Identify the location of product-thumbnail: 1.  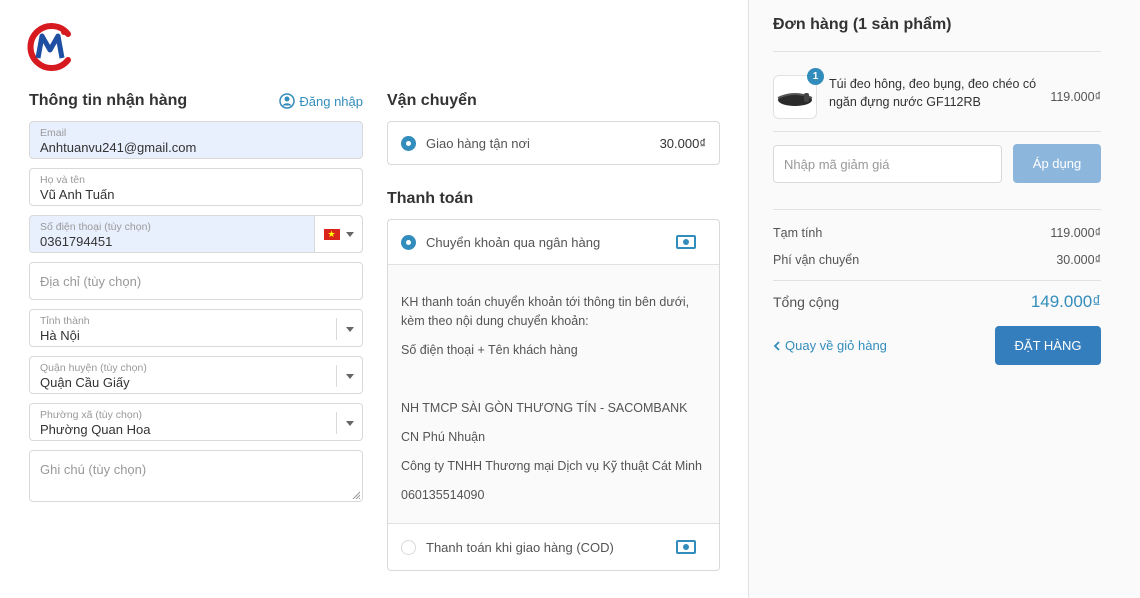
(798, 93).